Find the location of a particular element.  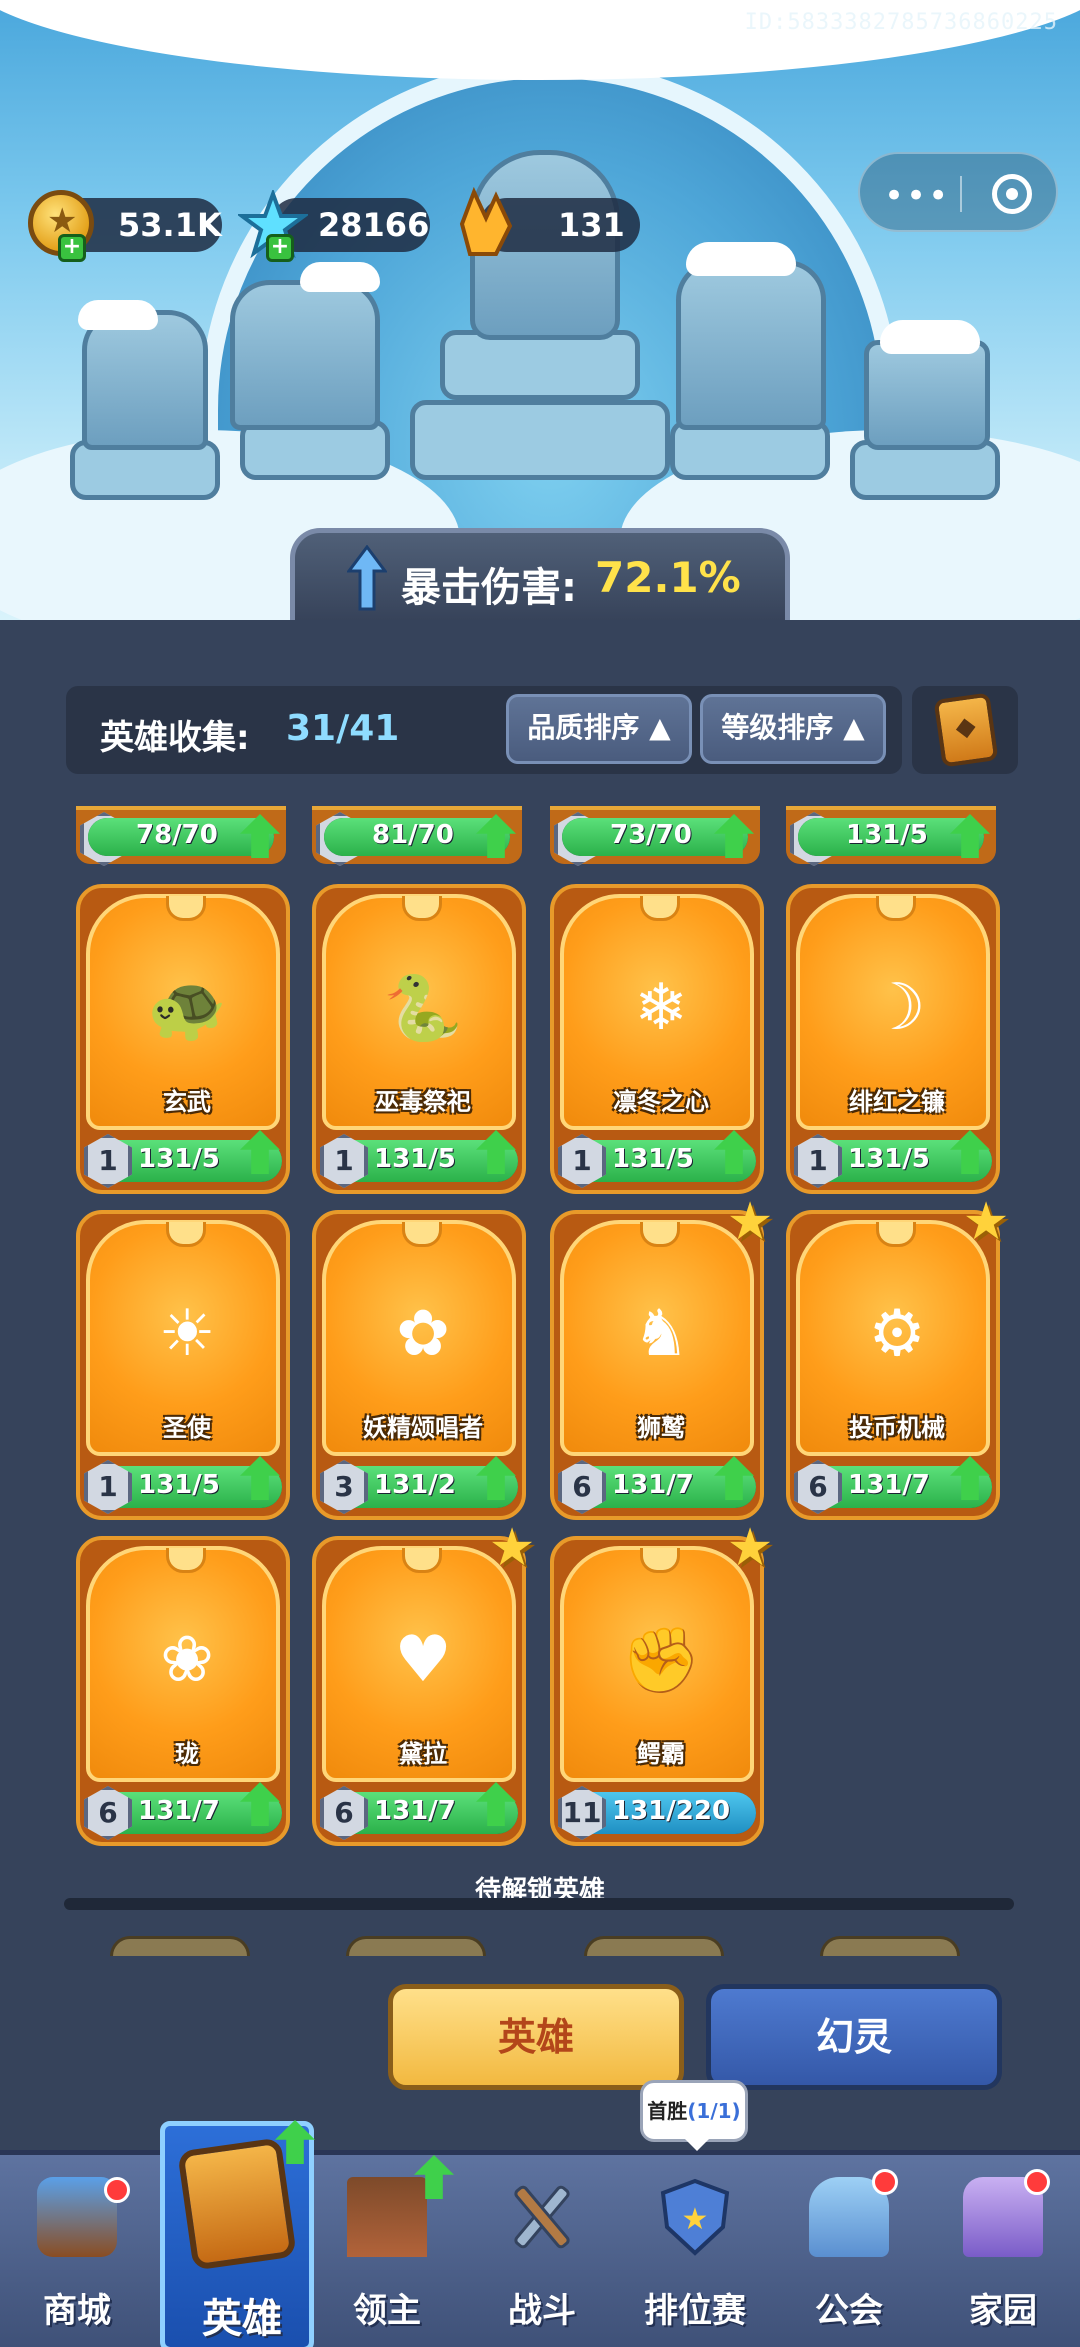

card-icon is located at coordinates (966, 730).